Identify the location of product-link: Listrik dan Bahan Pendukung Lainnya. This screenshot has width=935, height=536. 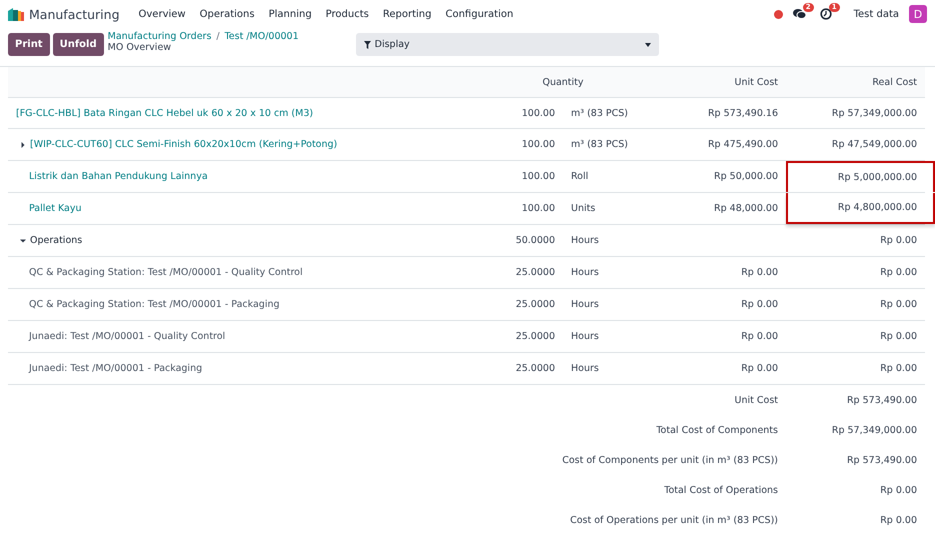
(118, 176).